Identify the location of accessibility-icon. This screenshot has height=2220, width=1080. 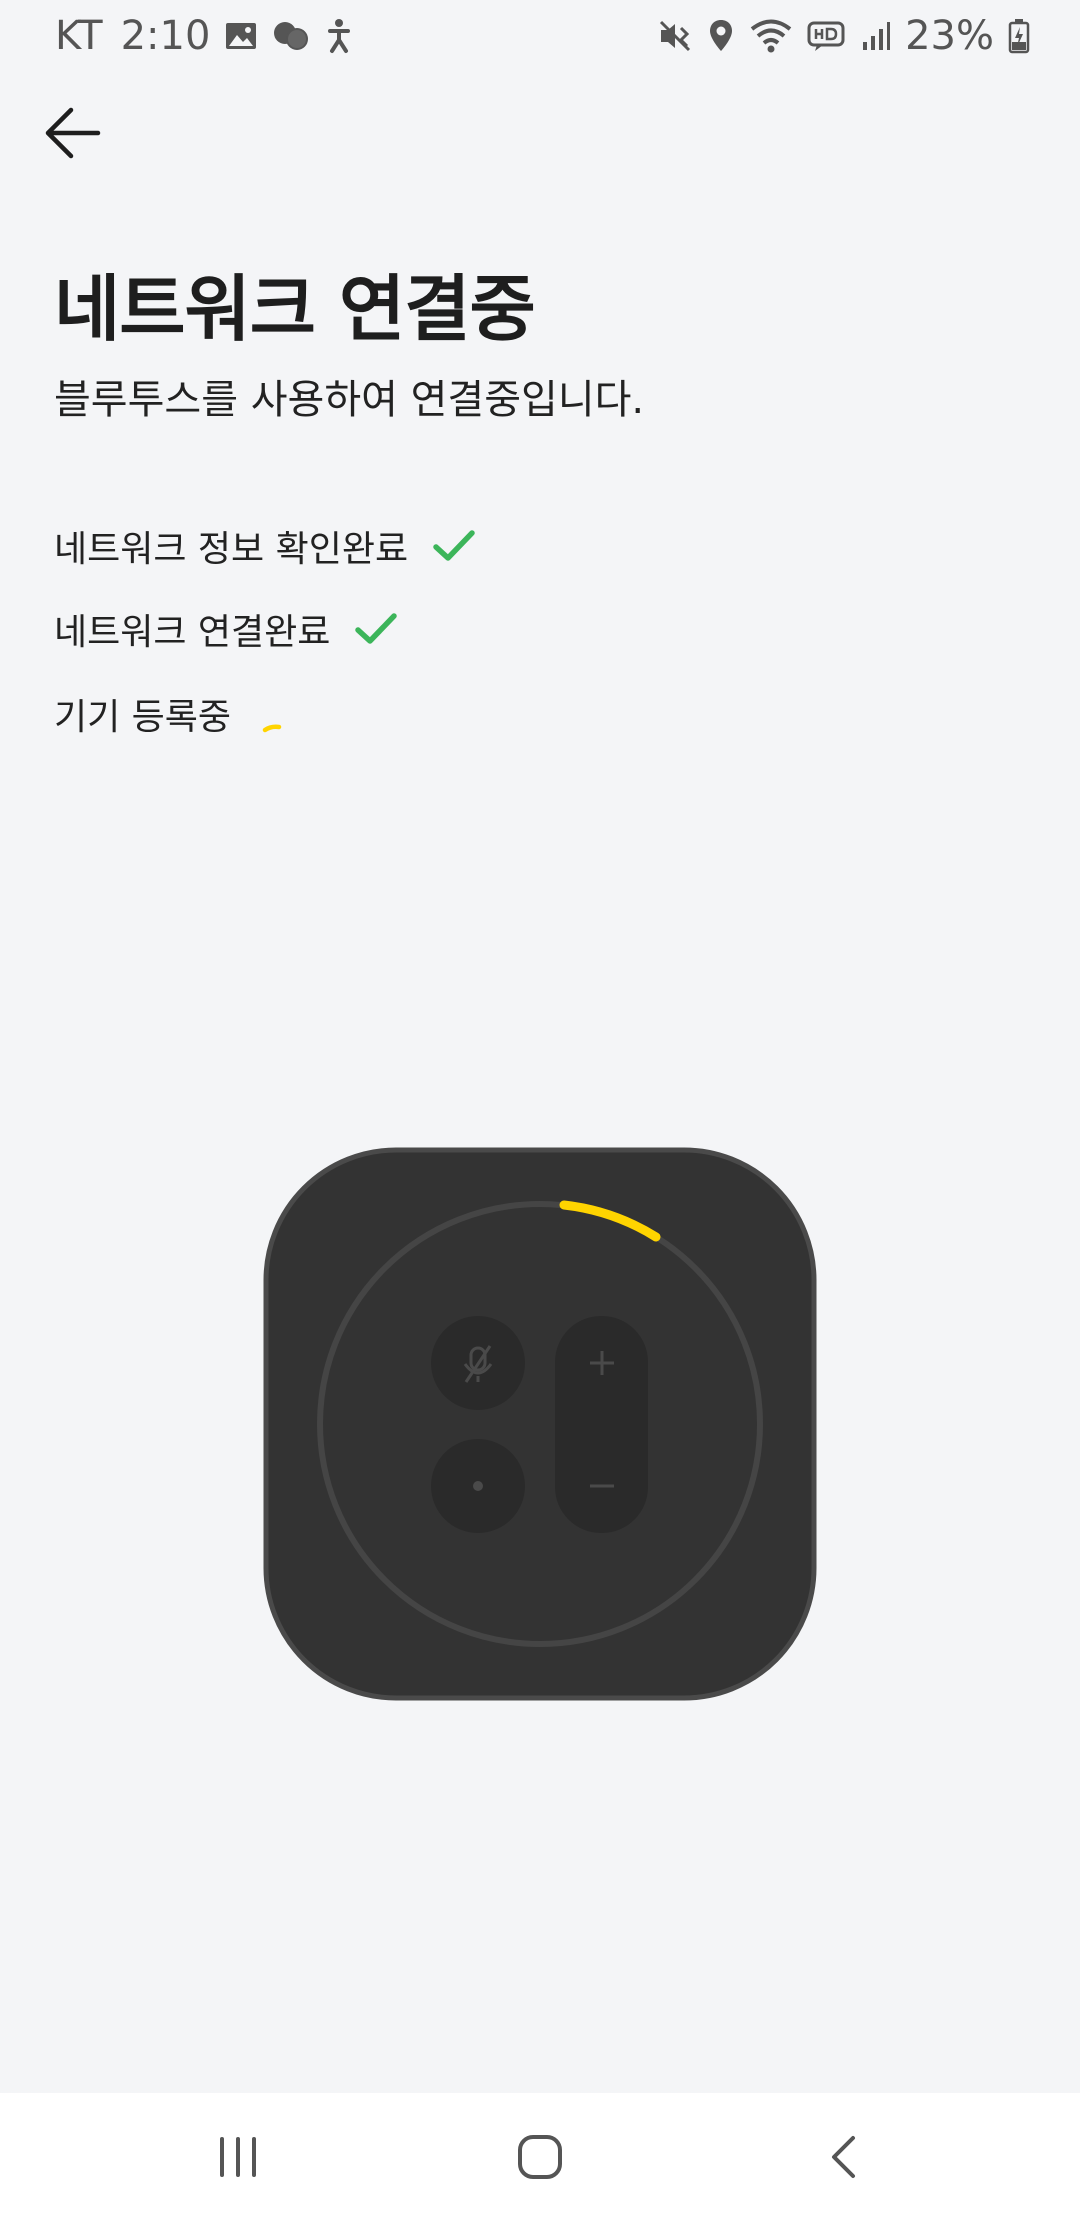
(339, 36).